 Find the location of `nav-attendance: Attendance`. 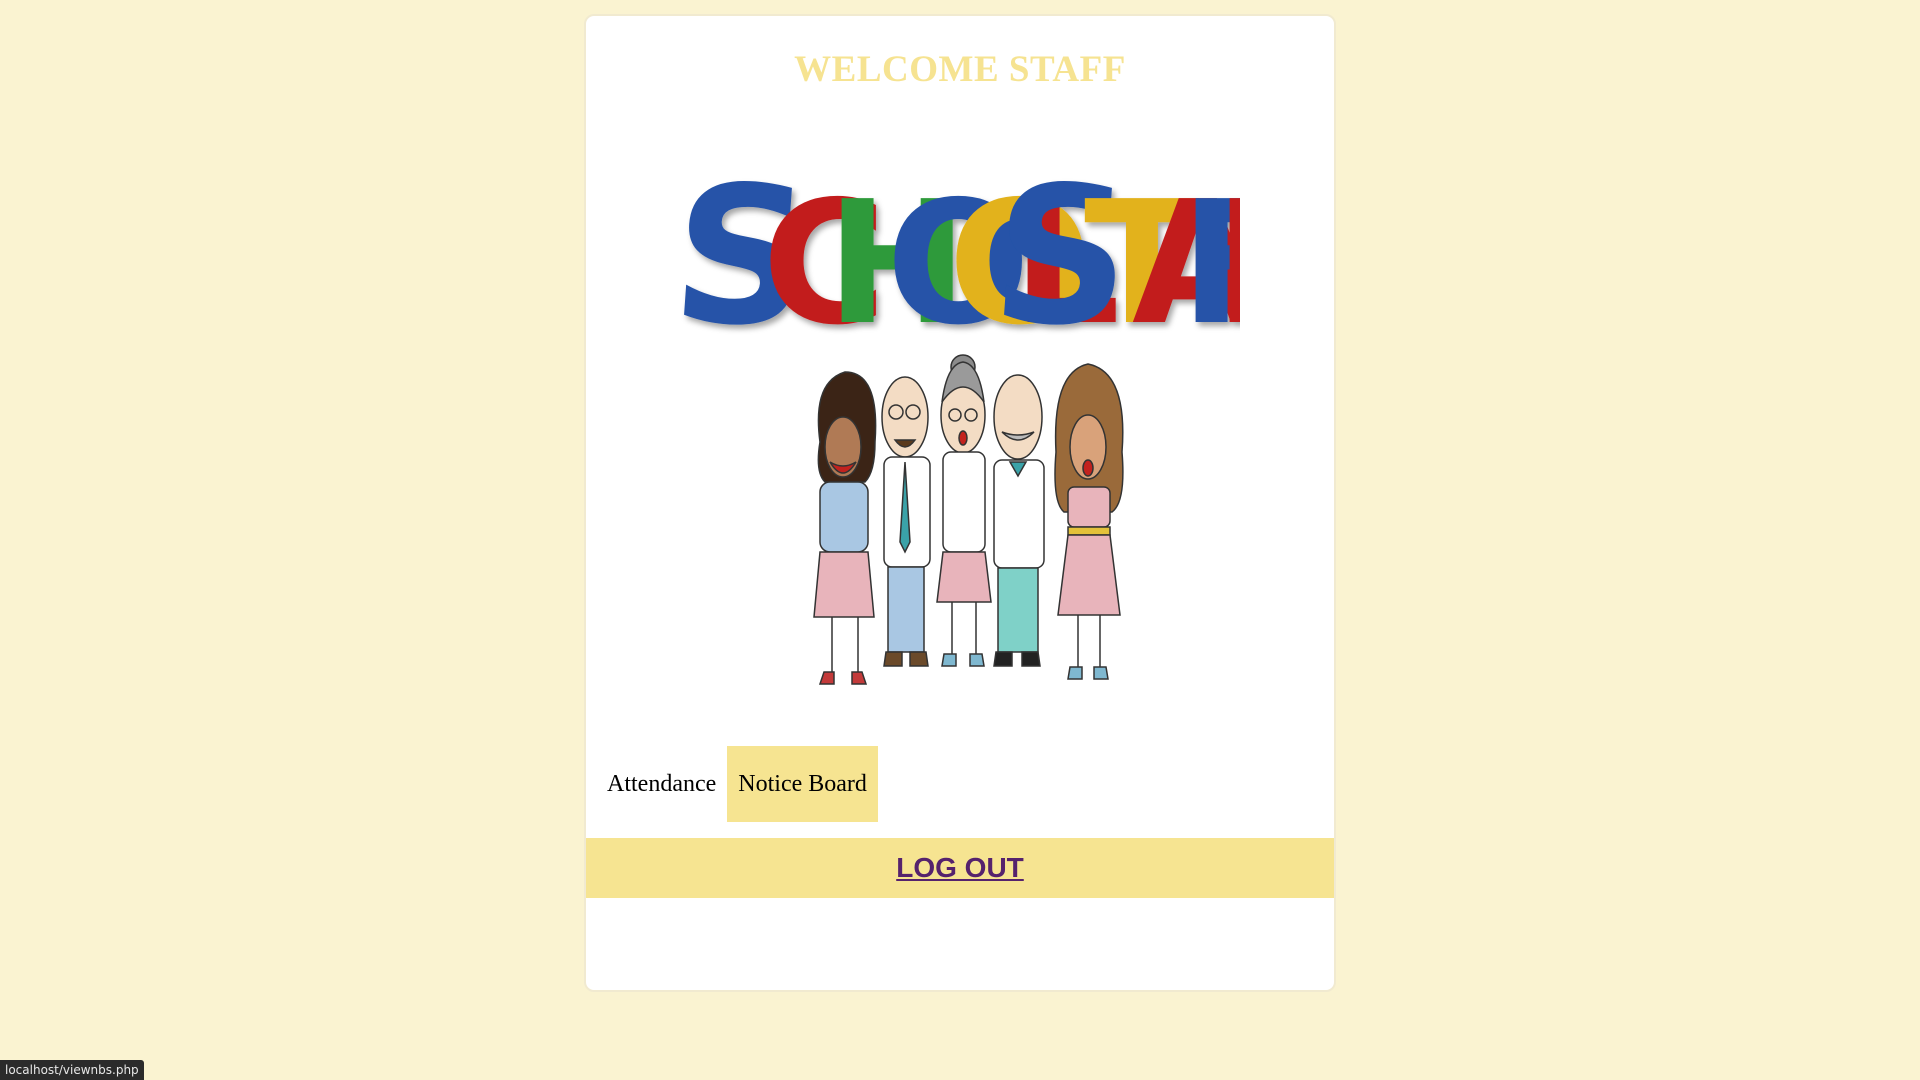

nav-attendance: Attendance is located at coordinates (661, 784).